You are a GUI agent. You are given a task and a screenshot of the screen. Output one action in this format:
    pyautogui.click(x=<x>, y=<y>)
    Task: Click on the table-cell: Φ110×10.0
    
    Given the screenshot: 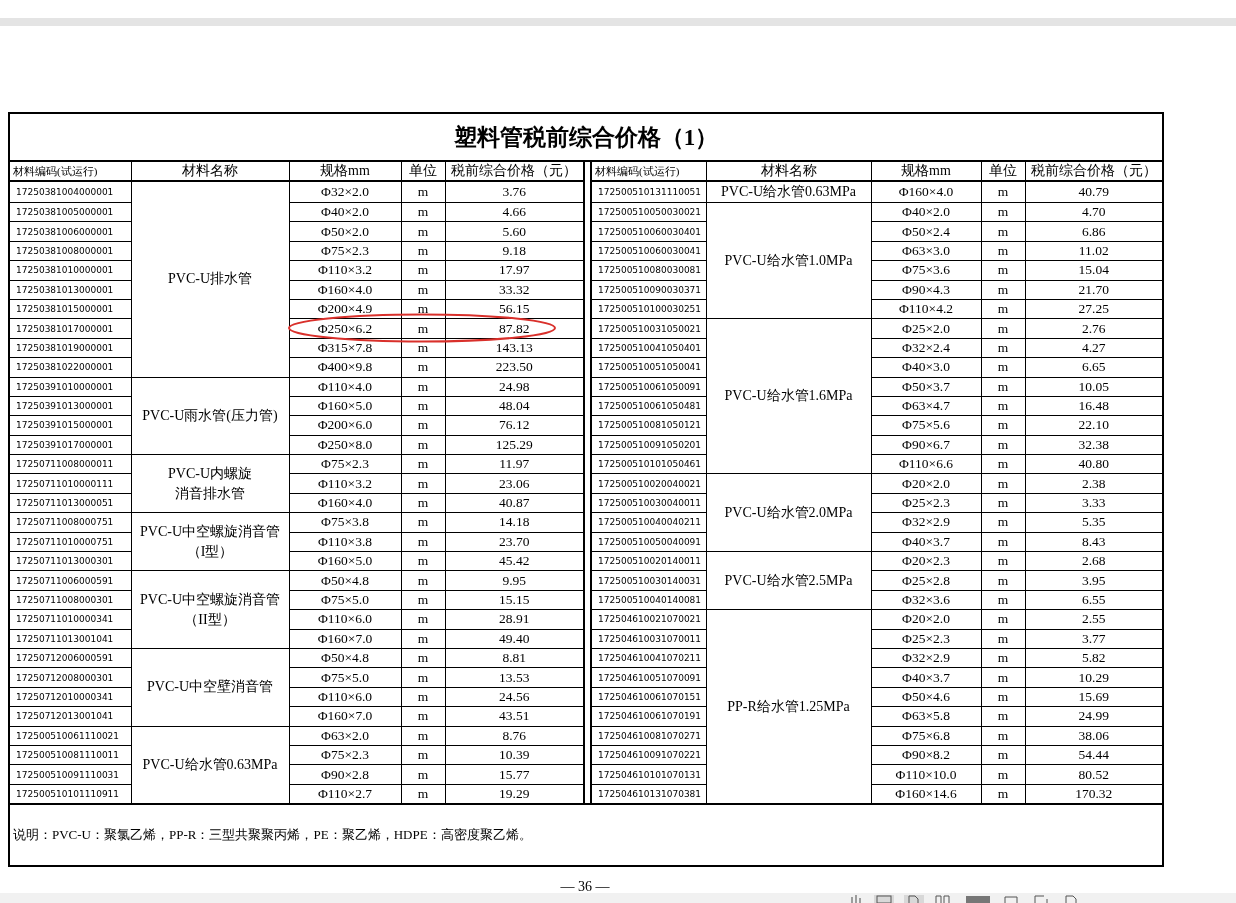 What is the action you would take?
    pyautogui.click(x=926, y=774)
    